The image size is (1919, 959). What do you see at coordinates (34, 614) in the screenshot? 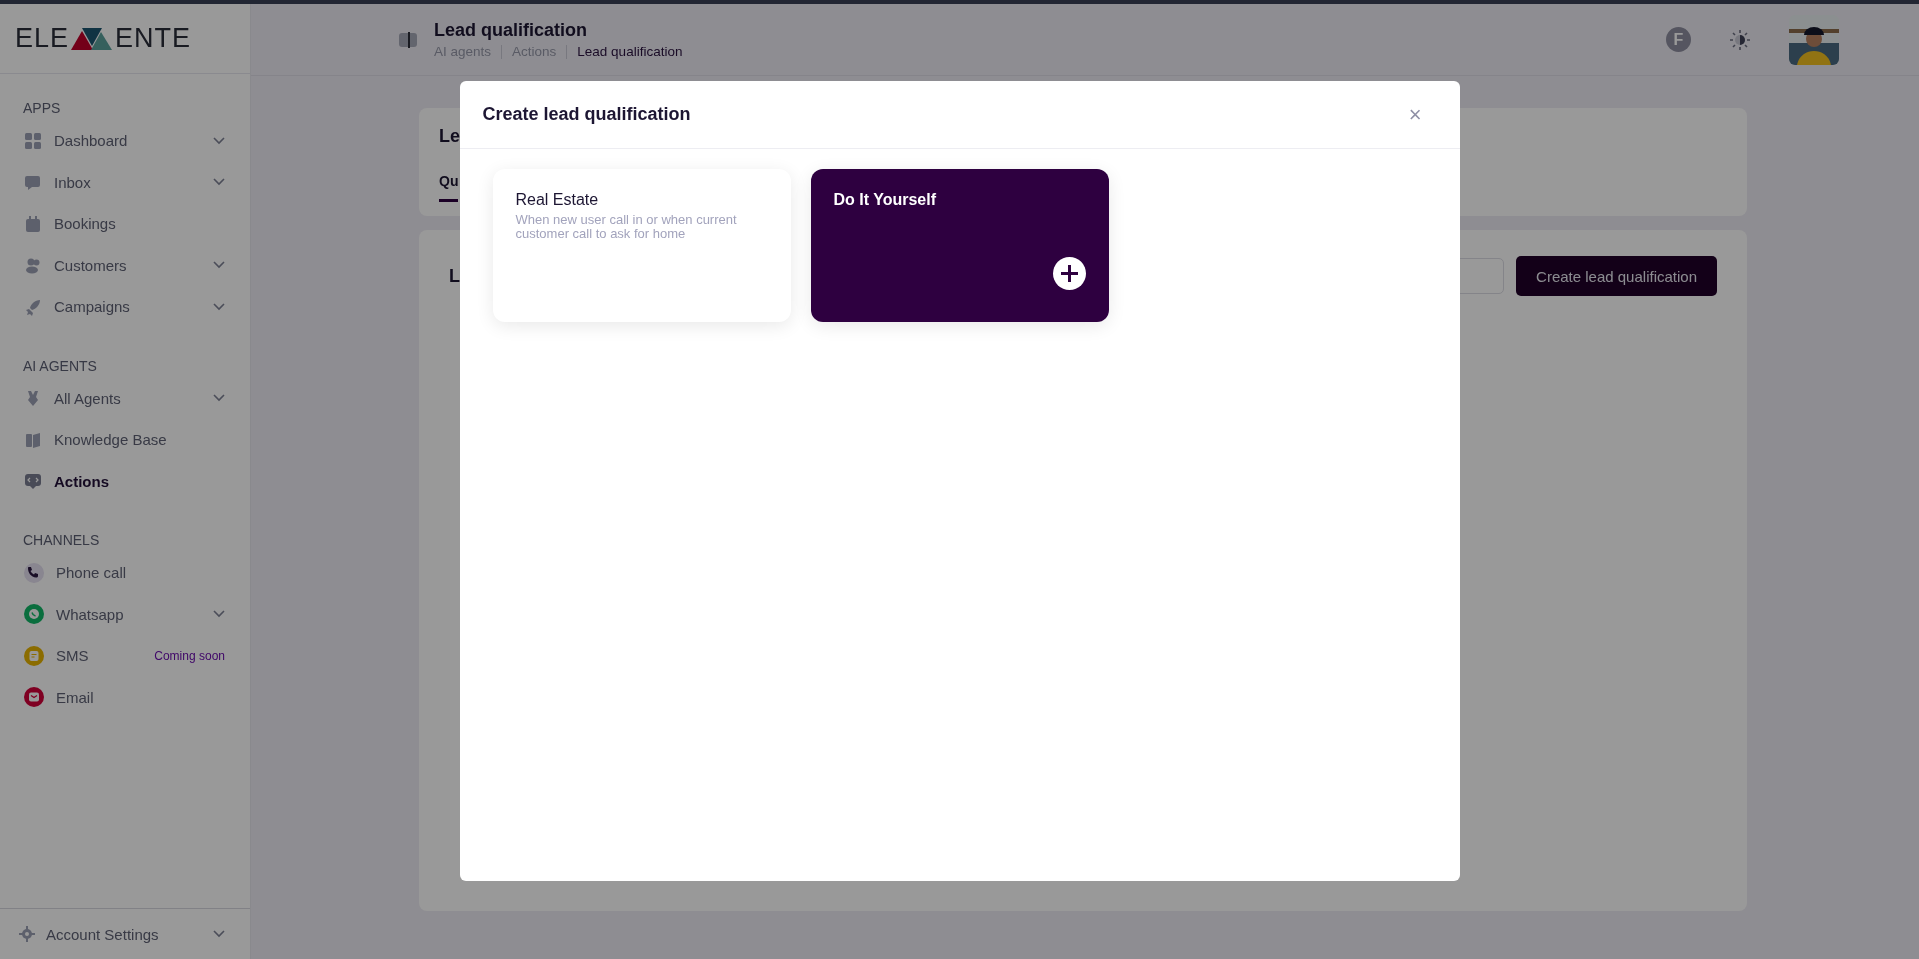
I see `chat-bubble-icon` at bounding box center [34, 614].